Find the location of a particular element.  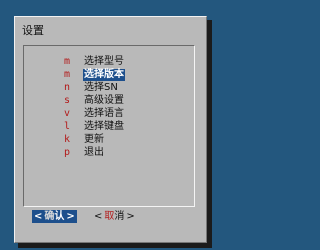

menu-item-advanced-settings: s 高级设置 is located at coordinates (109, 101).